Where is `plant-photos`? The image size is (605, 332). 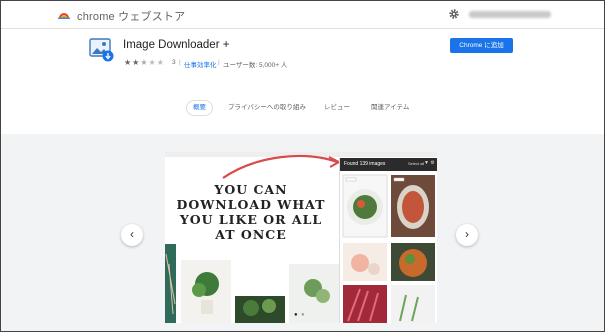 plant-photos is located at coordinates (252, 283).